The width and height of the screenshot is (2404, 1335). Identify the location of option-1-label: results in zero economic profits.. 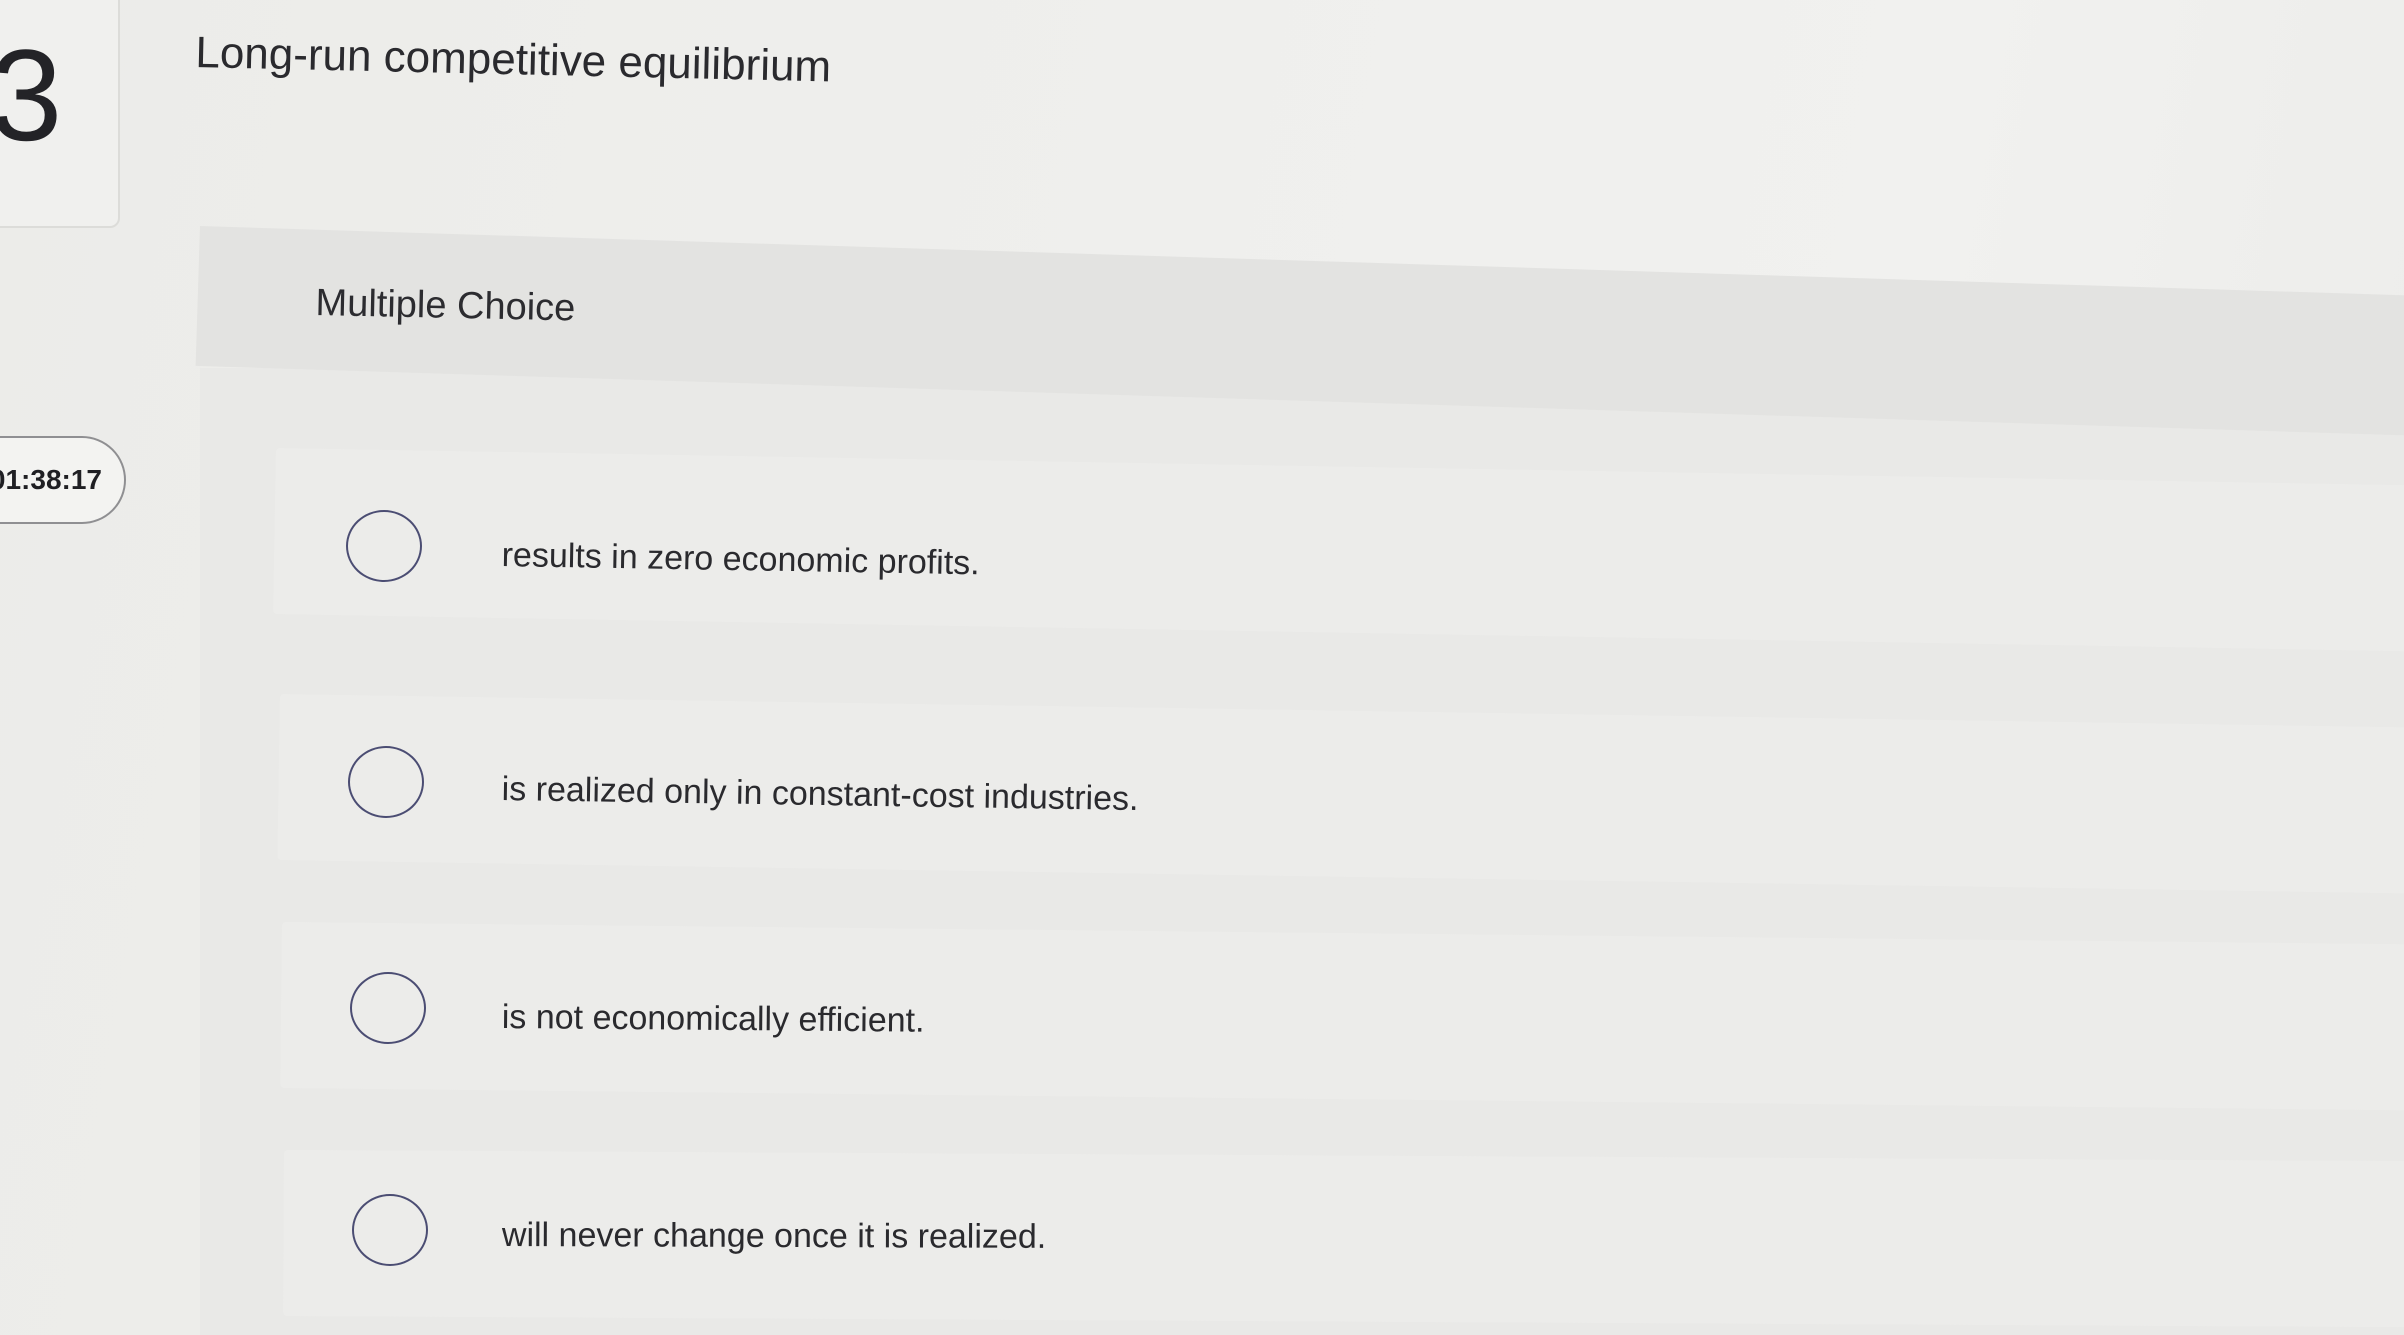
(740, 559).